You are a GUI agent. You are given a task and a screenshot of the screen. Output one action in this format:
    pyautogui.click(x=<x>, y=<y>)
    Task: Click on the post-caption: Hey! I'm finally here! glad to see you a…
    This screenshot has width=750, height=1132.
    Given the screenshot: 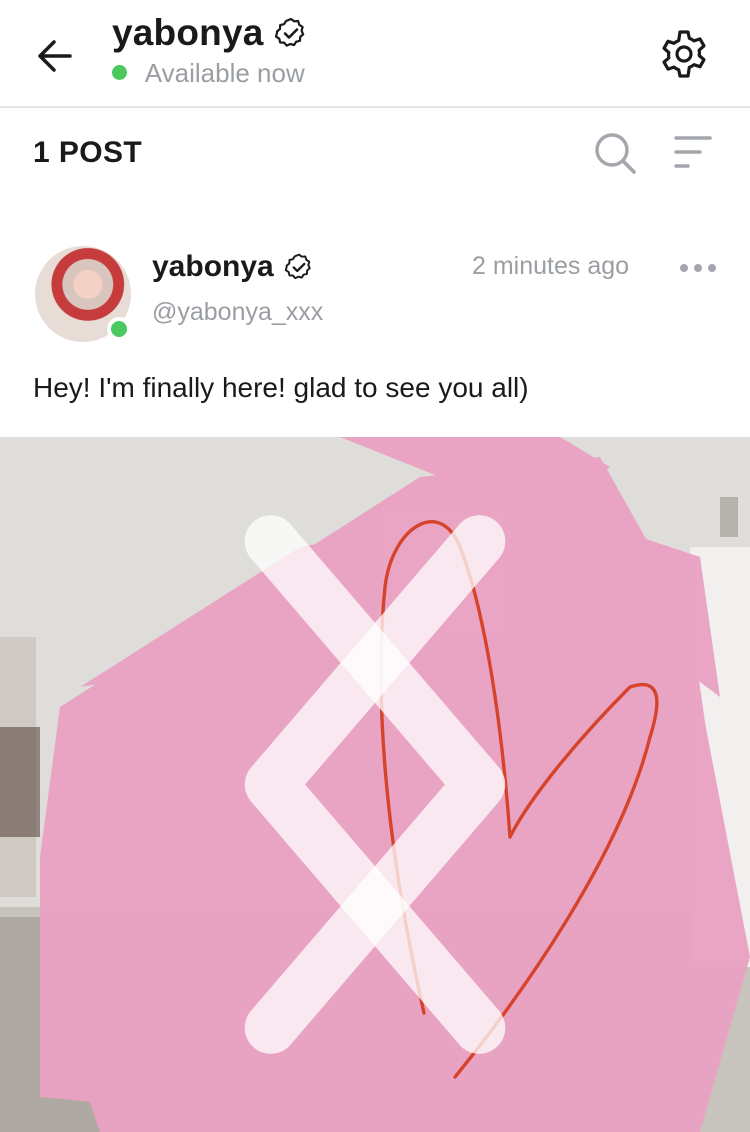 What is the action you would take?
    pyautogui.click(x=281, y=387)
    